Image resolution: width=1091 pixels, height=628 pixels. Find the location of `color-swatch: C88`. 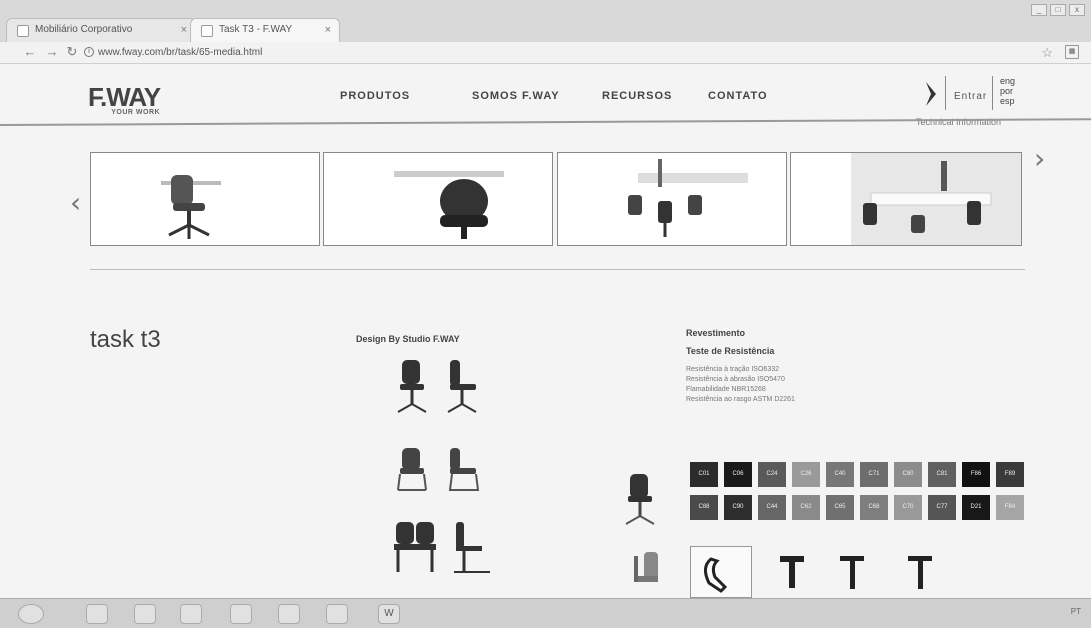

color-swatch: C88 is located at coordinates (704, 507).